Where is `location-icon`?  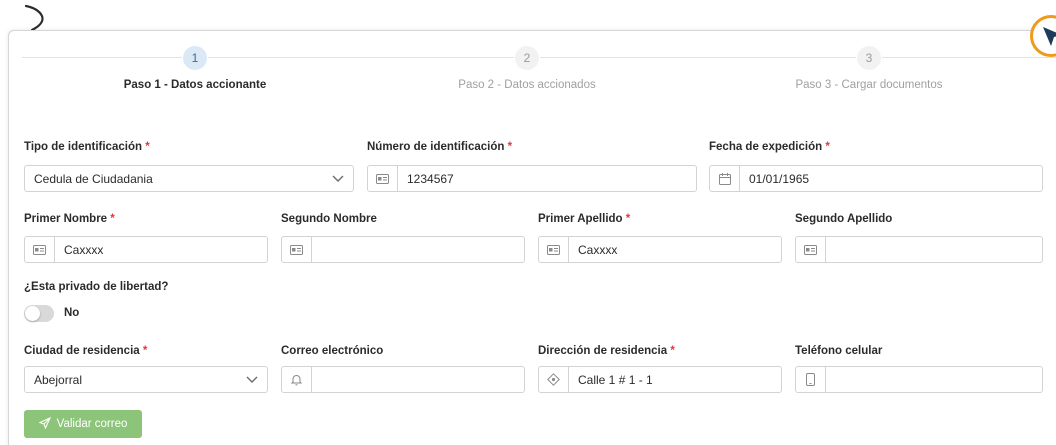 location-icon is located at coordinates (554, 379).